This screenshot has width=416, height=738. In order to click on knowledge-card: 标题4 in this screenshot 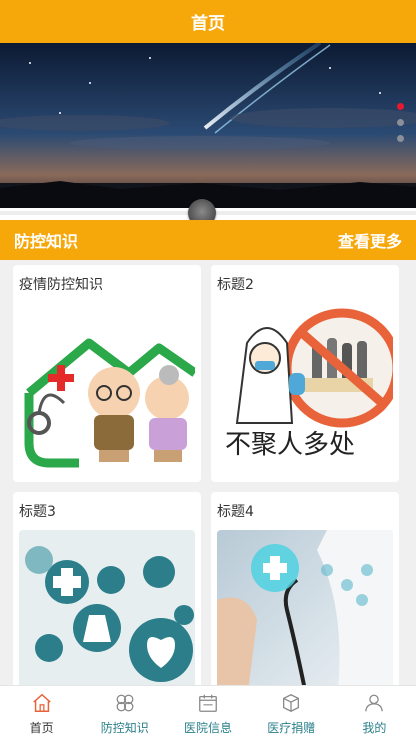, I will do `click(305, 588)`.